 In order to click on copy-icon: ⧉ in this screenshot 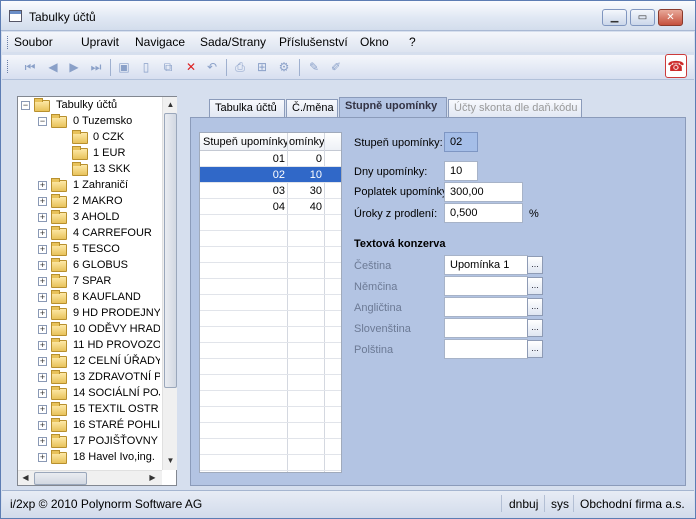, I will do `click(168, 67)`.